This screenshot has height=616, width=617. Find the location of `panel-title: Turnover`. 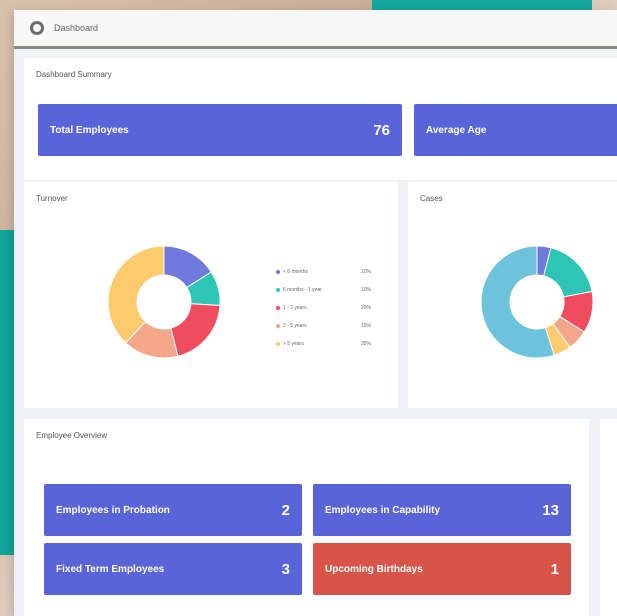

panel-title: Turnover is located at coordinates (52, 198).